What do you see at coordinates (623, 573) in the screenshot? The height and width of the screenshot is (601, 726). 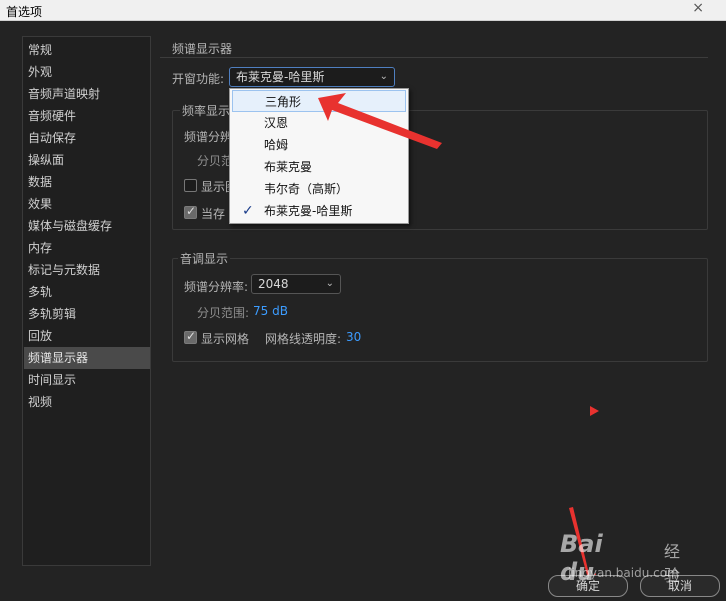 I see `watermark-url: jingyan.baidu.com` at bounding box center [623, 573].